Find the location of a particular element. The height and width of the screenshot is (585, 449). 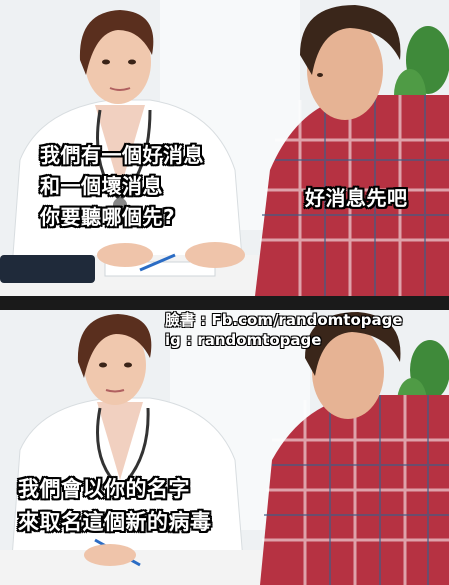

panel-divider is located at coordinates (224, 303).